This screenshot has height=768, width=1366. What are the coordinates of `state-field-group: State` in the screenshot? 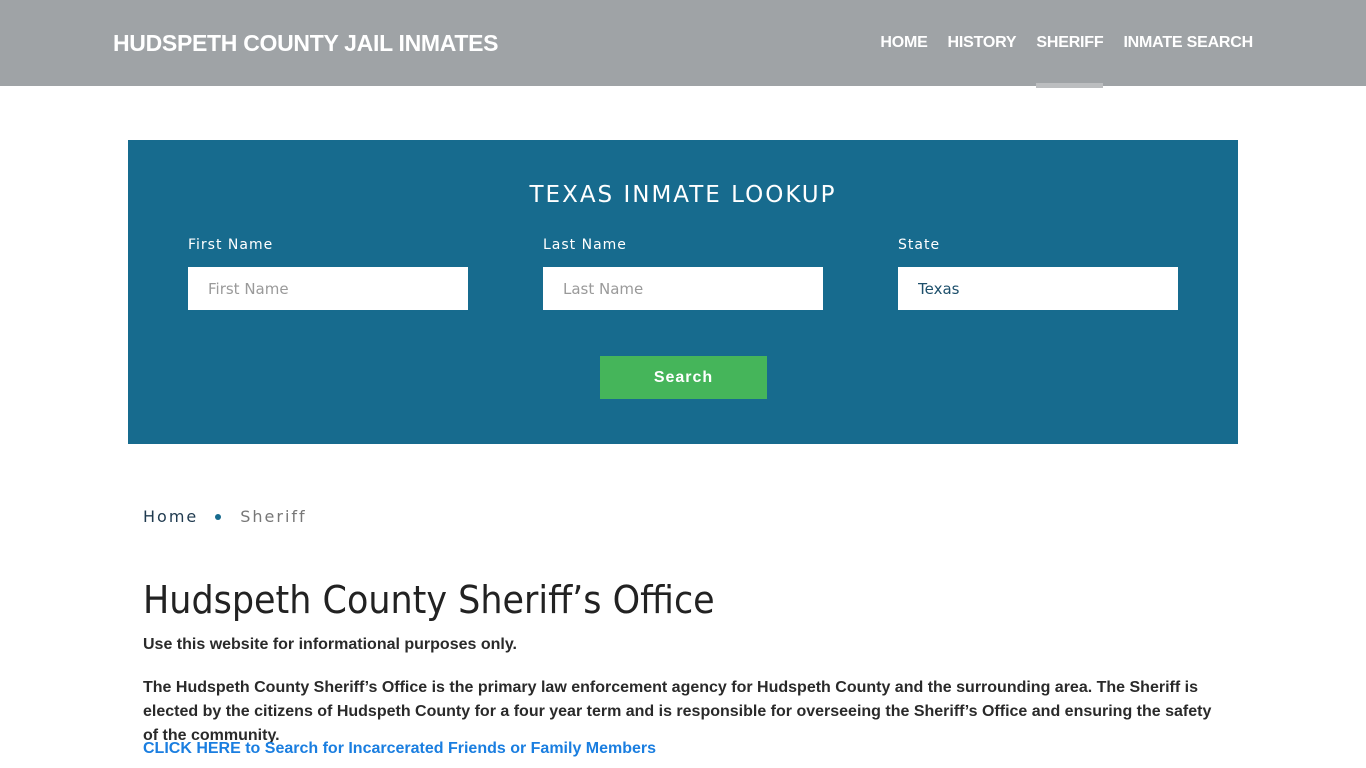 It's located at (1038, 273).